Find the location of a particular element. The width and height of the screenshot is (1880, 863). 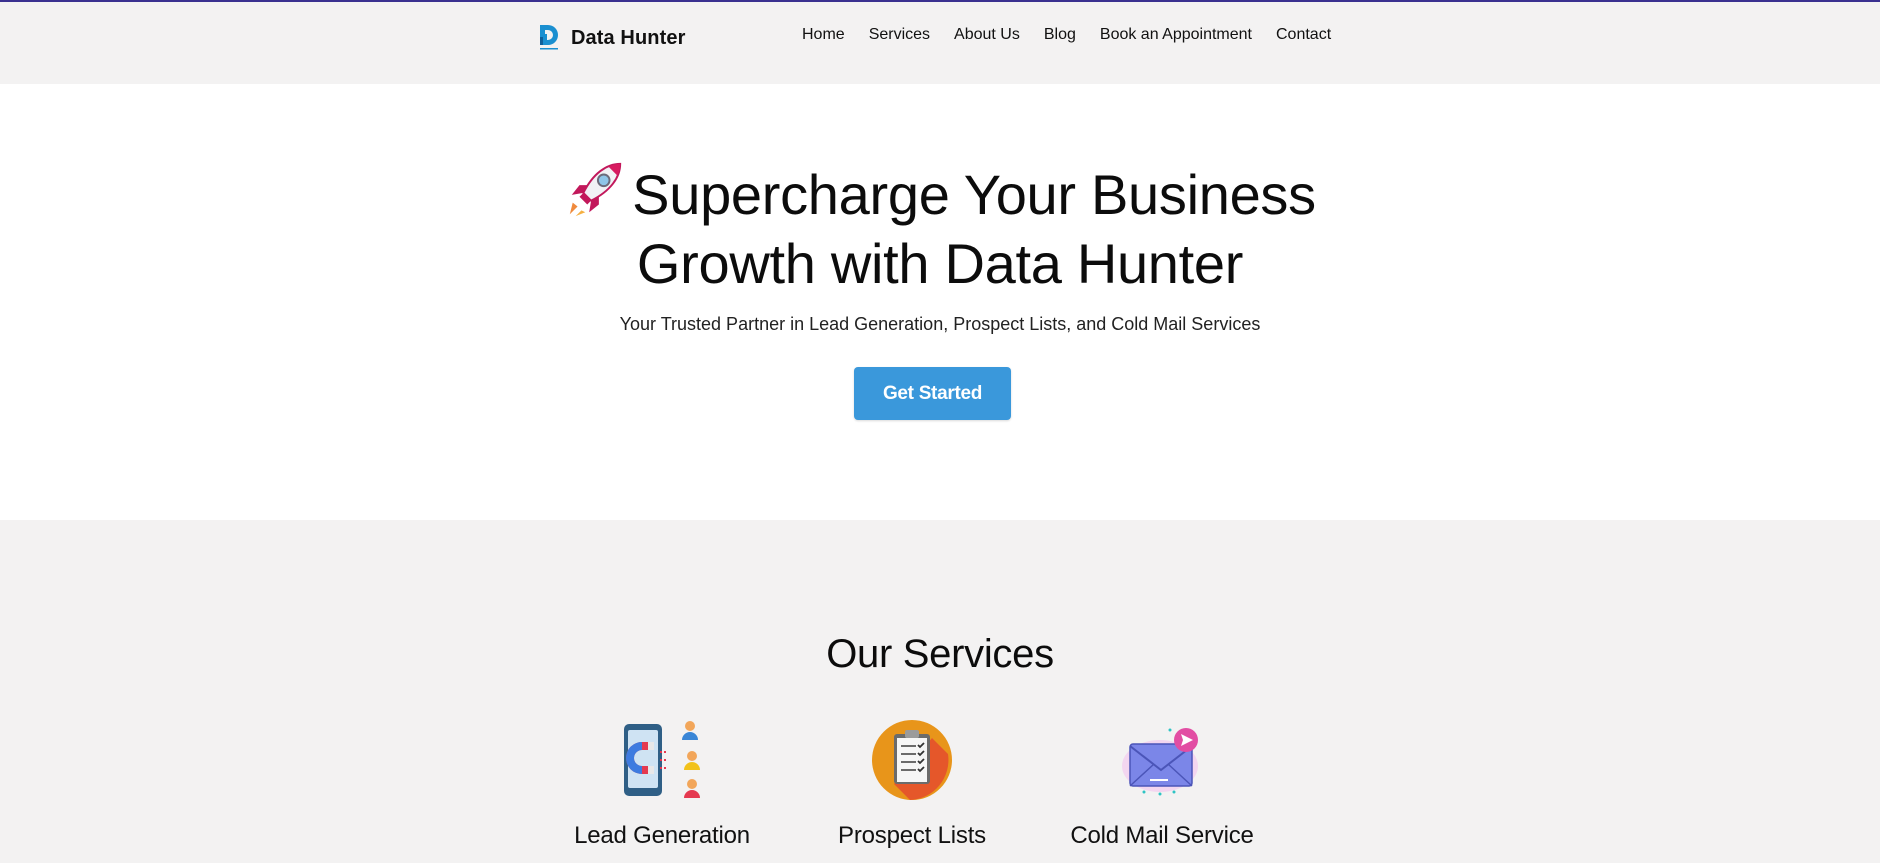

service-lead-generation: Lead Generation is located at coordinates (662, 784).